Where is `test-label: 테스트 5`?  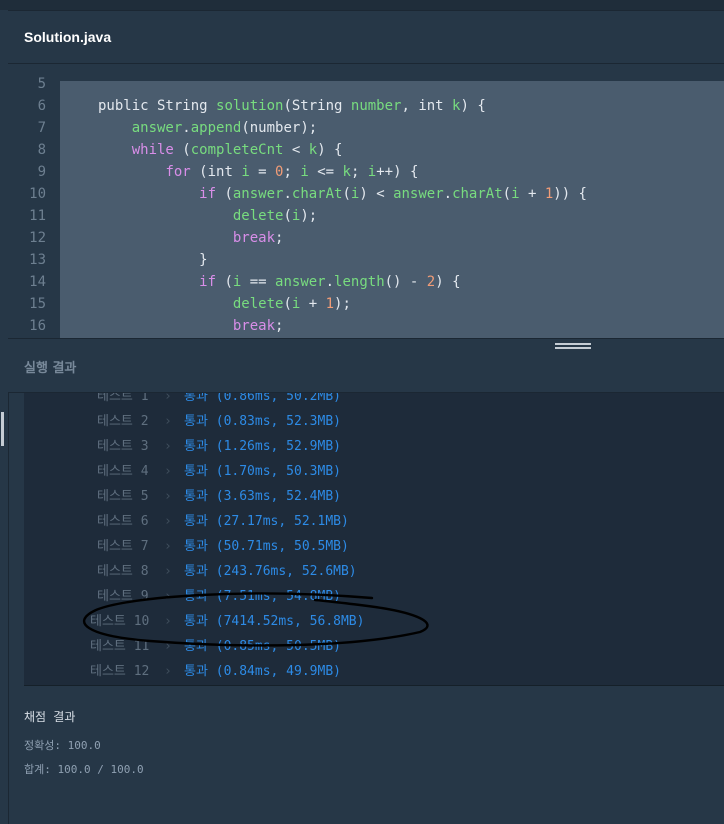
test-label: 테스트 5 is located at coordinates (123, 496).